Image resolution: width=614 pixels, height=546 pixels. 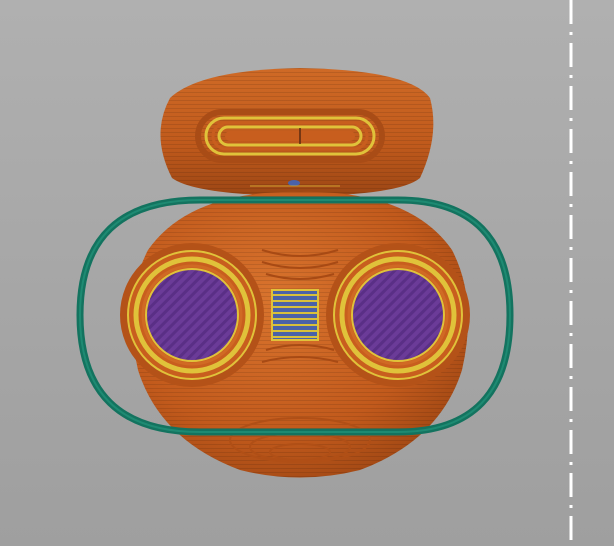 What do you see at coordinates (192, 315) in the screenshot?
I see `model-left-eye-socket` at bounding box center [192, 315].